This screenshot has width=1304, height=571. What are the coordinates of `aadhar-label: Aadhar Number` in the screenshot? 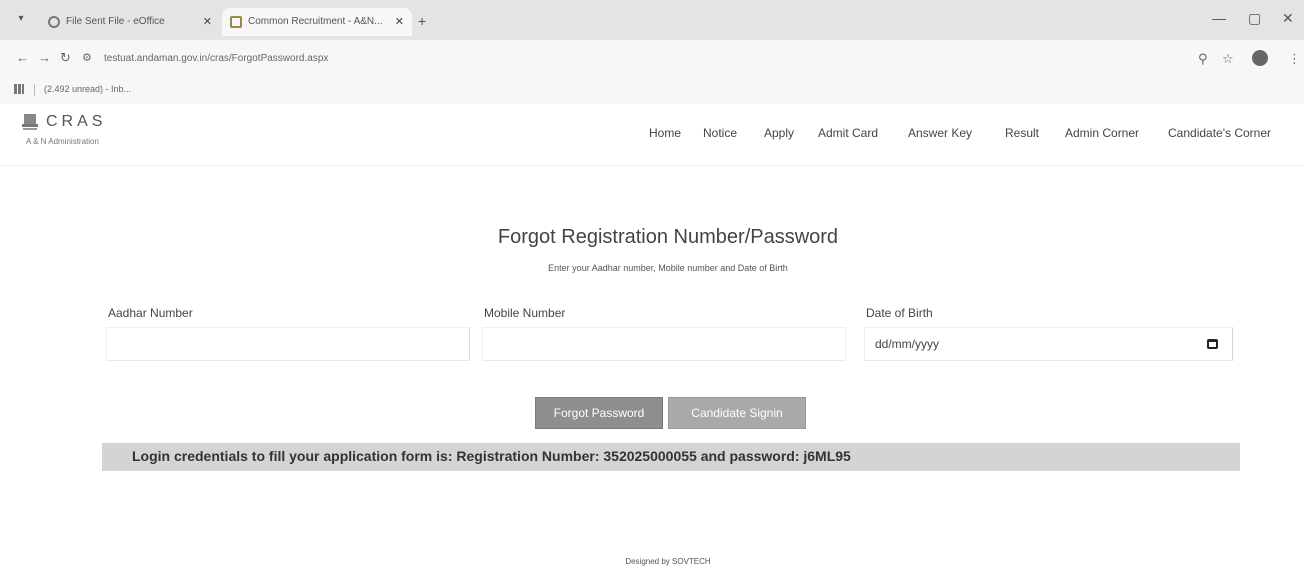 It's located at (150, 313).